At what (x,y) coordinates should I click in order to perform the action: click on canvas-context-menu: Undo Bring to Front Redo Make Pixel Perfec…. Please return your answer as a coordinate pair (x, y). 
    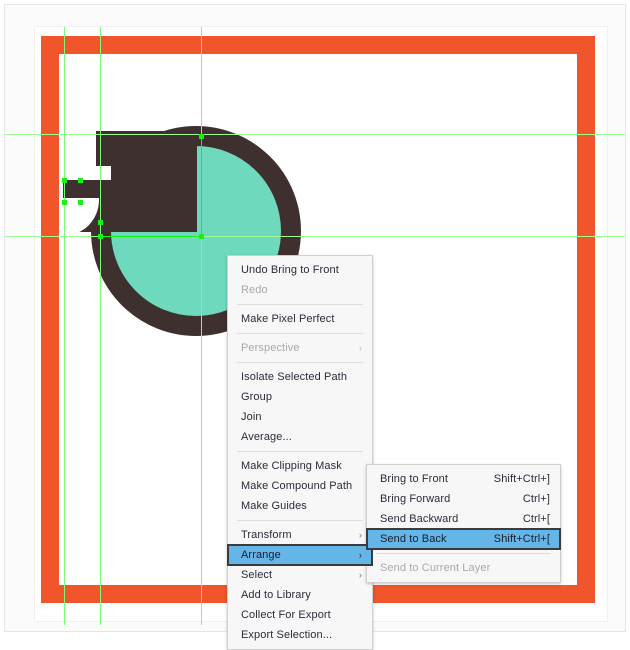
    Looking at the image, I should click on (300, 452).